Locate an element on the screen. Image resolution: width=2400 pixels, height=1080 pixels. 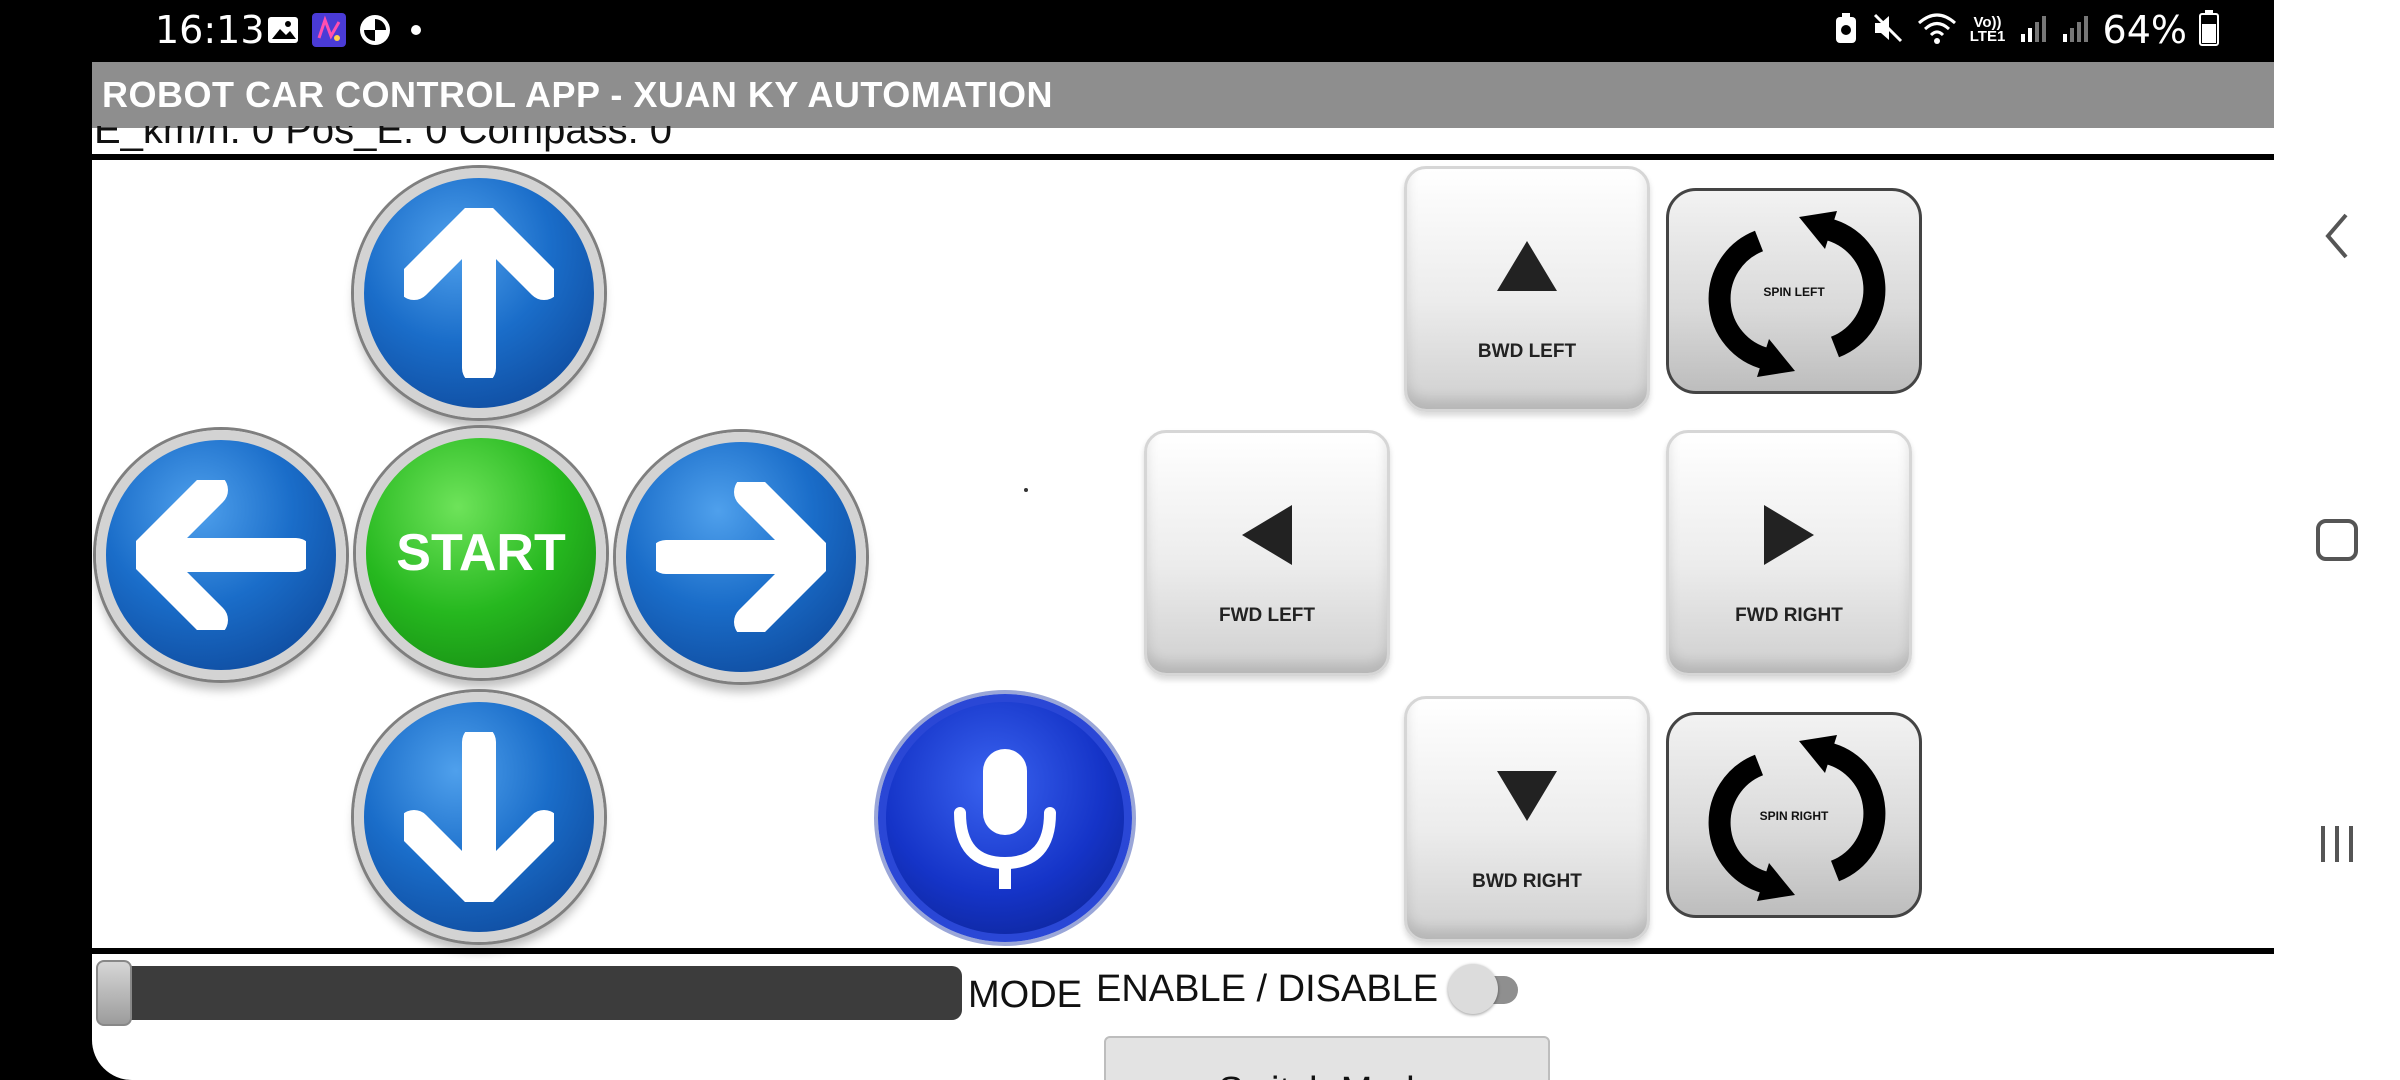
bwd-right-button: BWD RIGHT is located at coordinates (1527, 819).